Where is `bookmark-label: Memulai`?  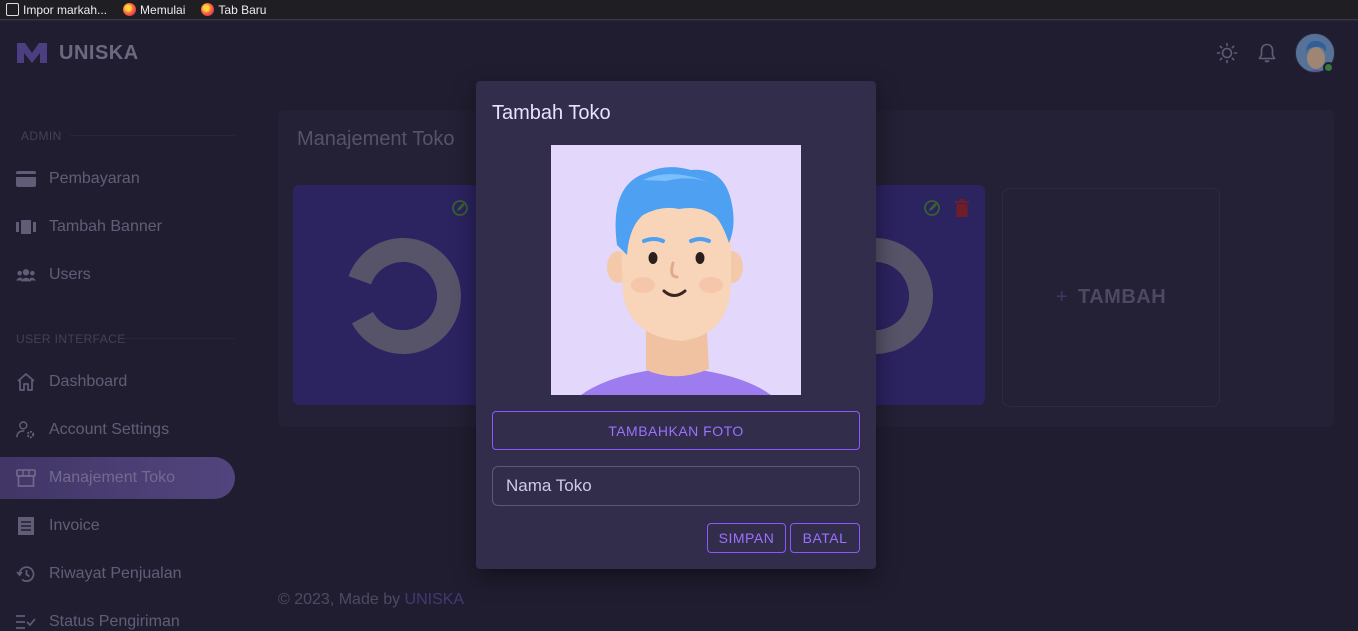 bookmark-label: Memulai is located at coordinates (163, 9).